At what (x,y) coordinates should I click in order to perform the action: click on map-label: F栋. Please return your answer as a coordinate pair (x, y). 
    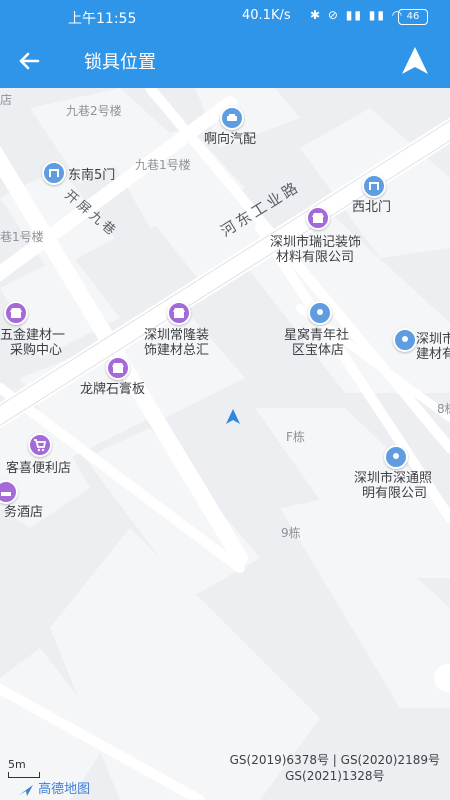
    Looking at the image, I should click on (295, 437).